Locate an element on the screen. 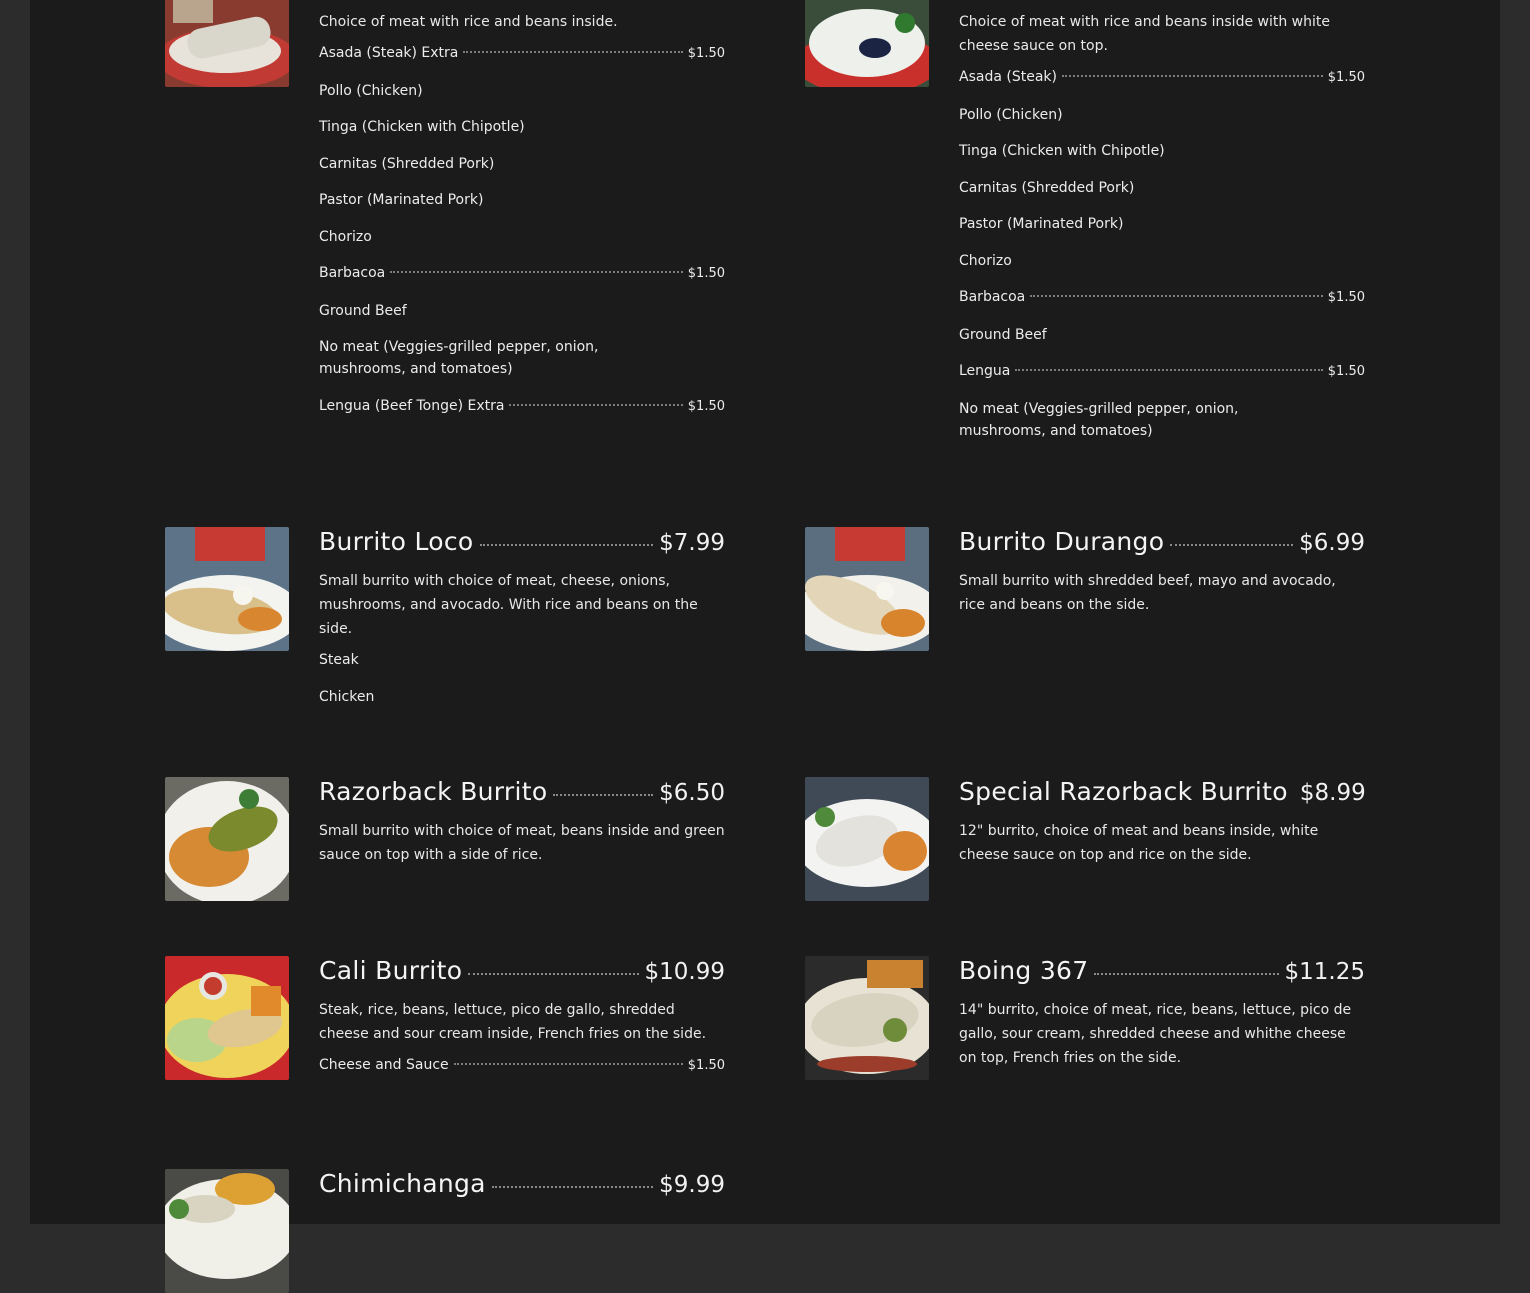  option-row: Lengua (Beef Tonge) Extra $1.50 is located at coordinates (522, 405).